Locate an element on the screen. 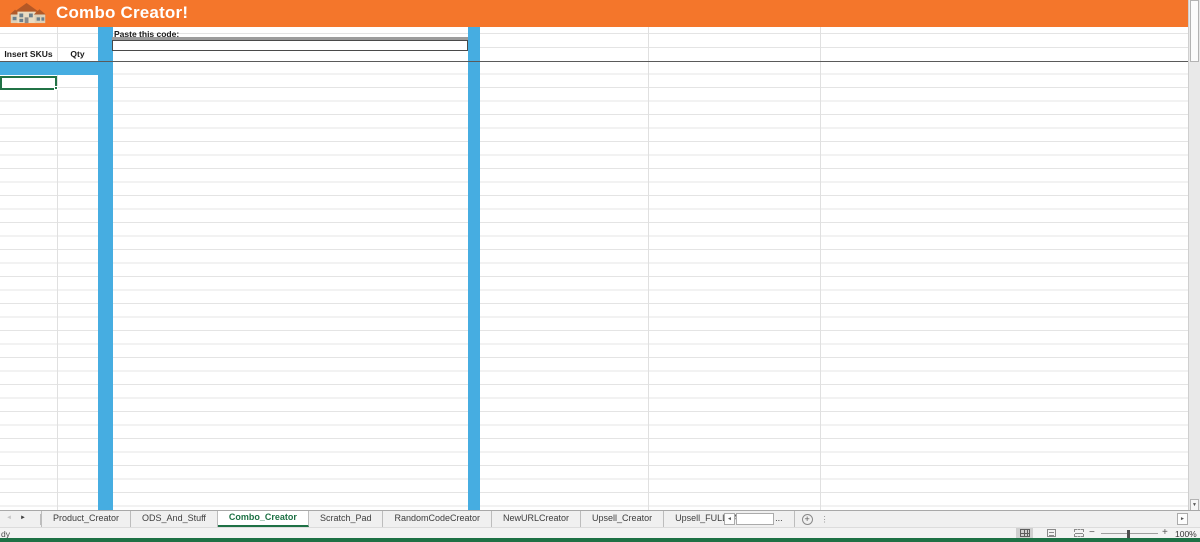 This screenshot has width=1200, height=542. page-layout-view-button is located at coordinates (1051, 533).